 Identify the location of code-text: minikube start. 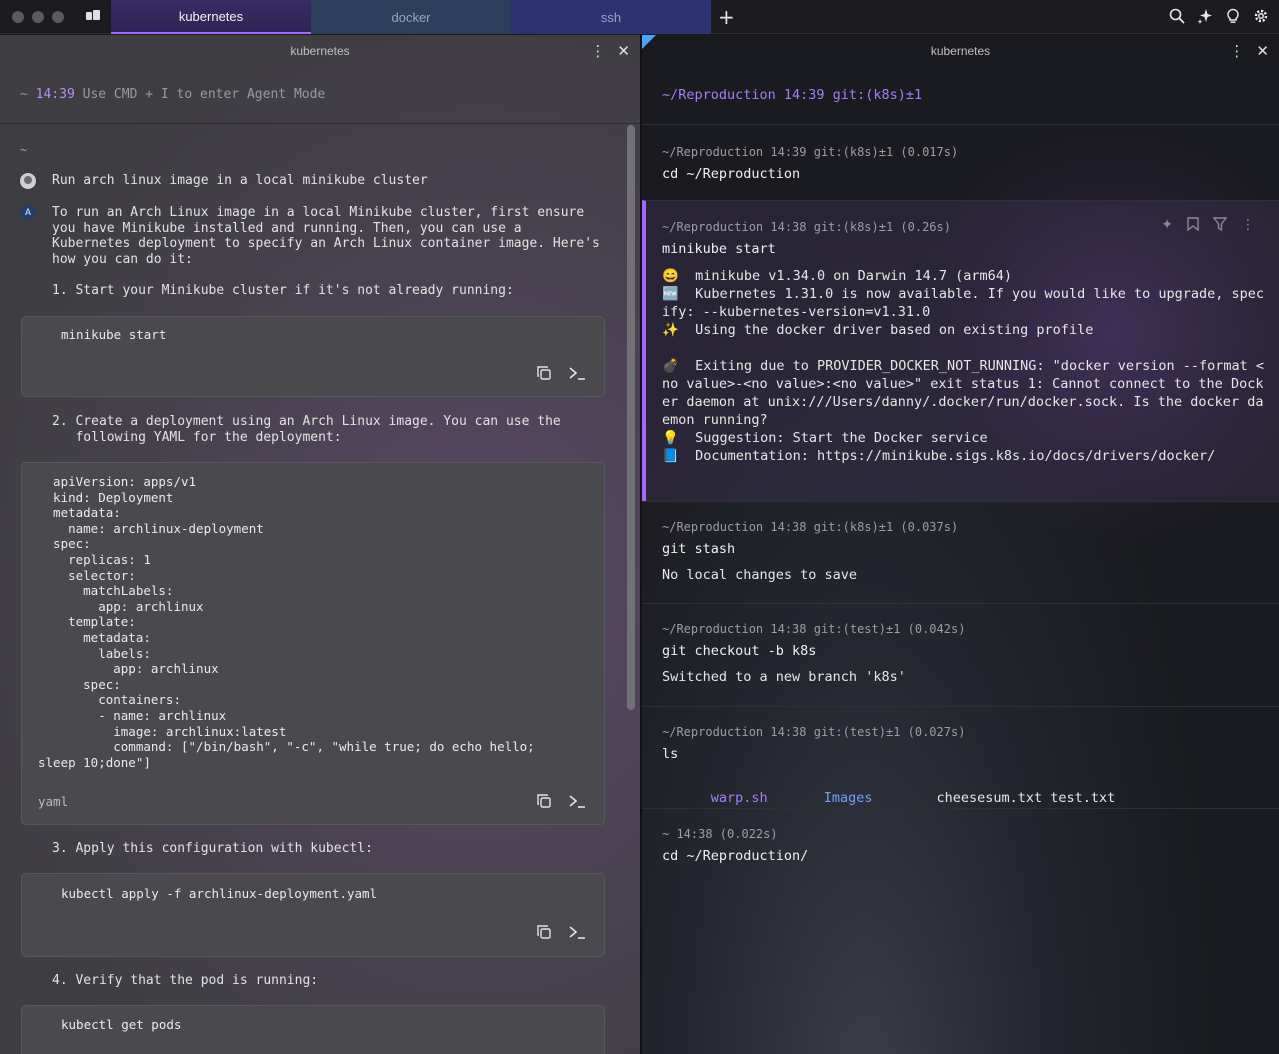
(114, 334).